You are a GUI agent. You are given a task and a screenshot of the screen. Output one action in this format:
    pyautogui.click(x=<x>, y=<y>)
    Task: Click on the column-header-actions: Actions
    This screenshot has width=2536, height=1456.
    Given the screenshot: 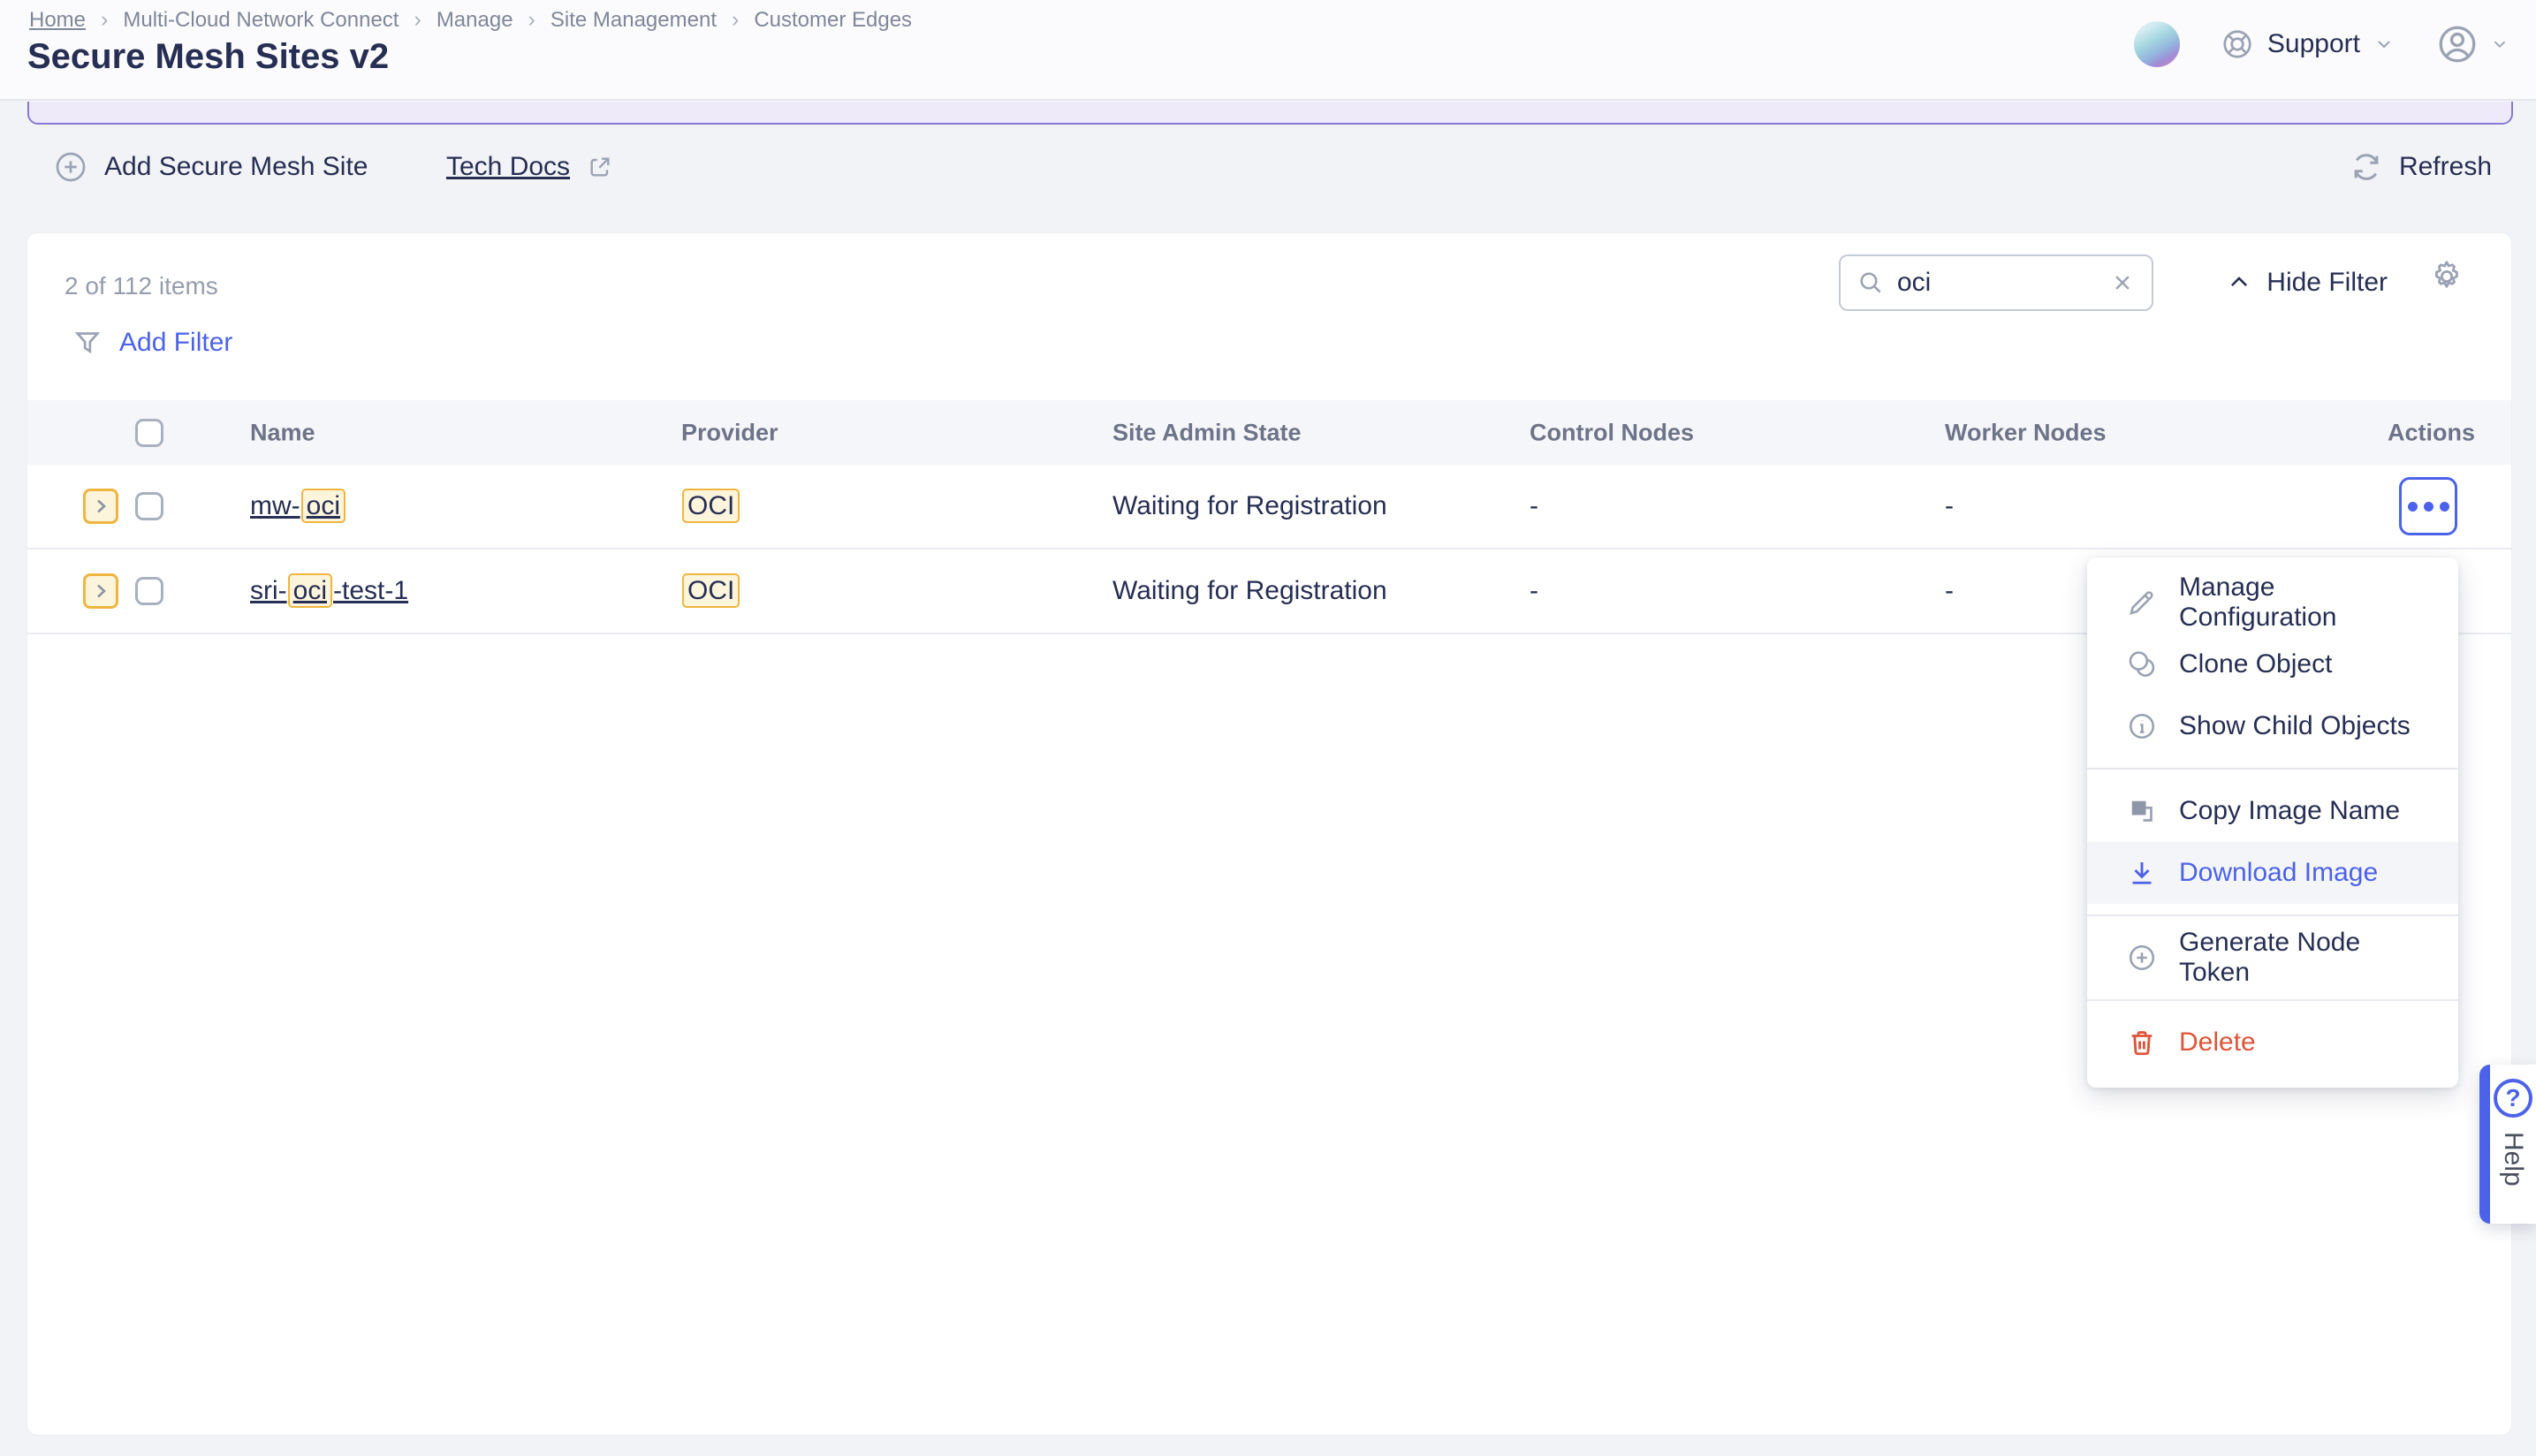 What is the action you would take?
    pyautogui.click(x=2431, y=432)
    